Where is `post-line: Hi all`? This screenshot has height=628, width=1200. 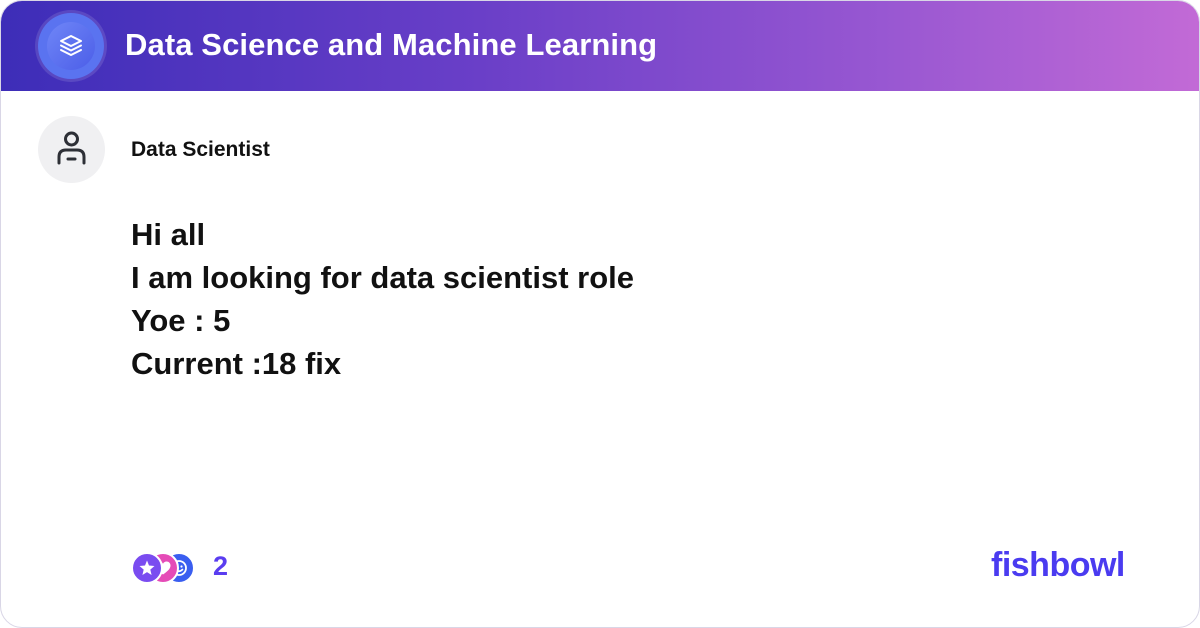 post-line: Hi all is located at coordinates (168, 234).